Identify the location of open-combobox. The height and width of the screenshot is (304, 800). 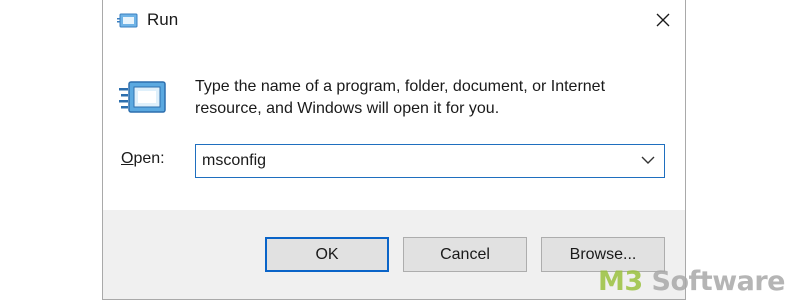
(430, 161).